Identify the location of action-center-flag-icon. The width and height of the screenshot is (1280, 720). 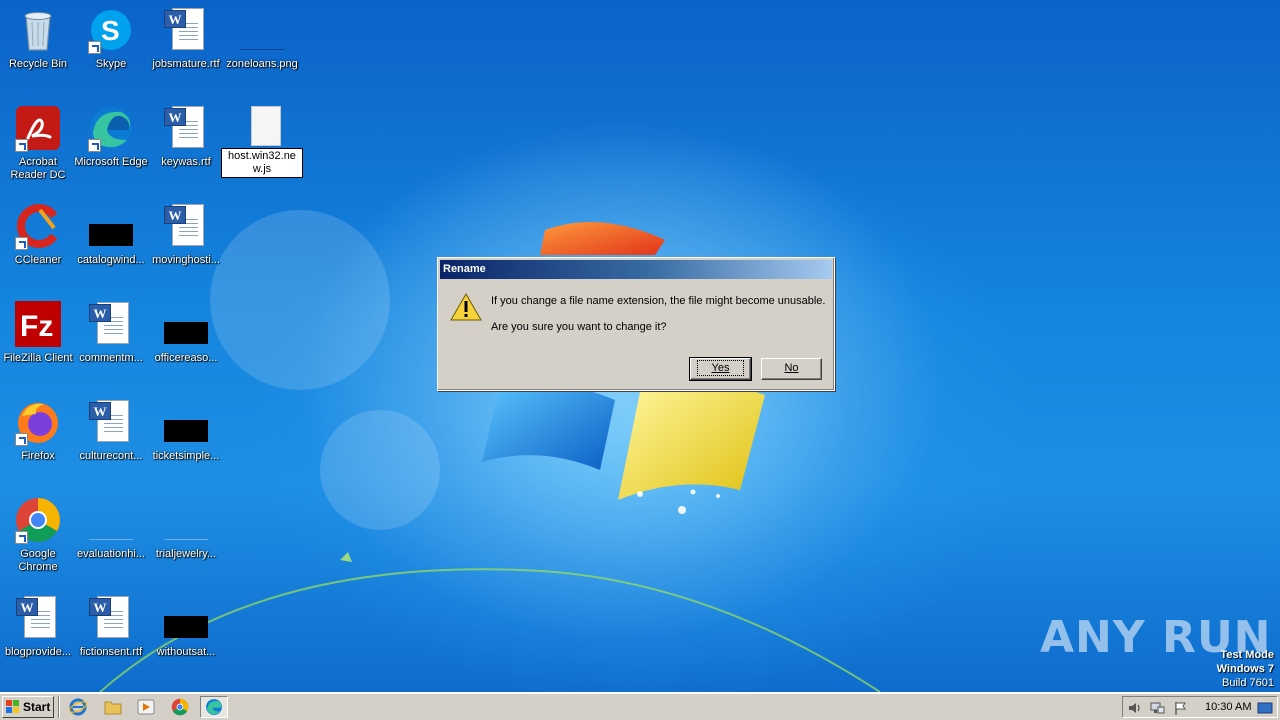
(1181, 708).